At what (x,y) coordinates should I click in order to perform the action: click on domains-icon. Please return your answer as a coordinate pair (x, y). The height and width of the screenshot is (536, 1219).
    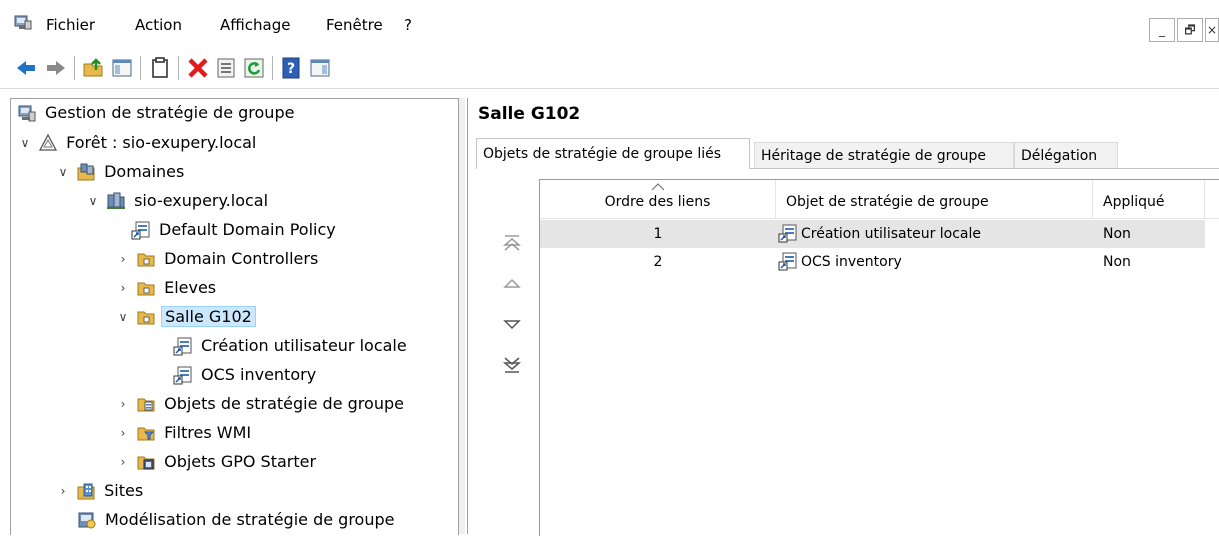
    Looking at the image, I should click on (86, 172).